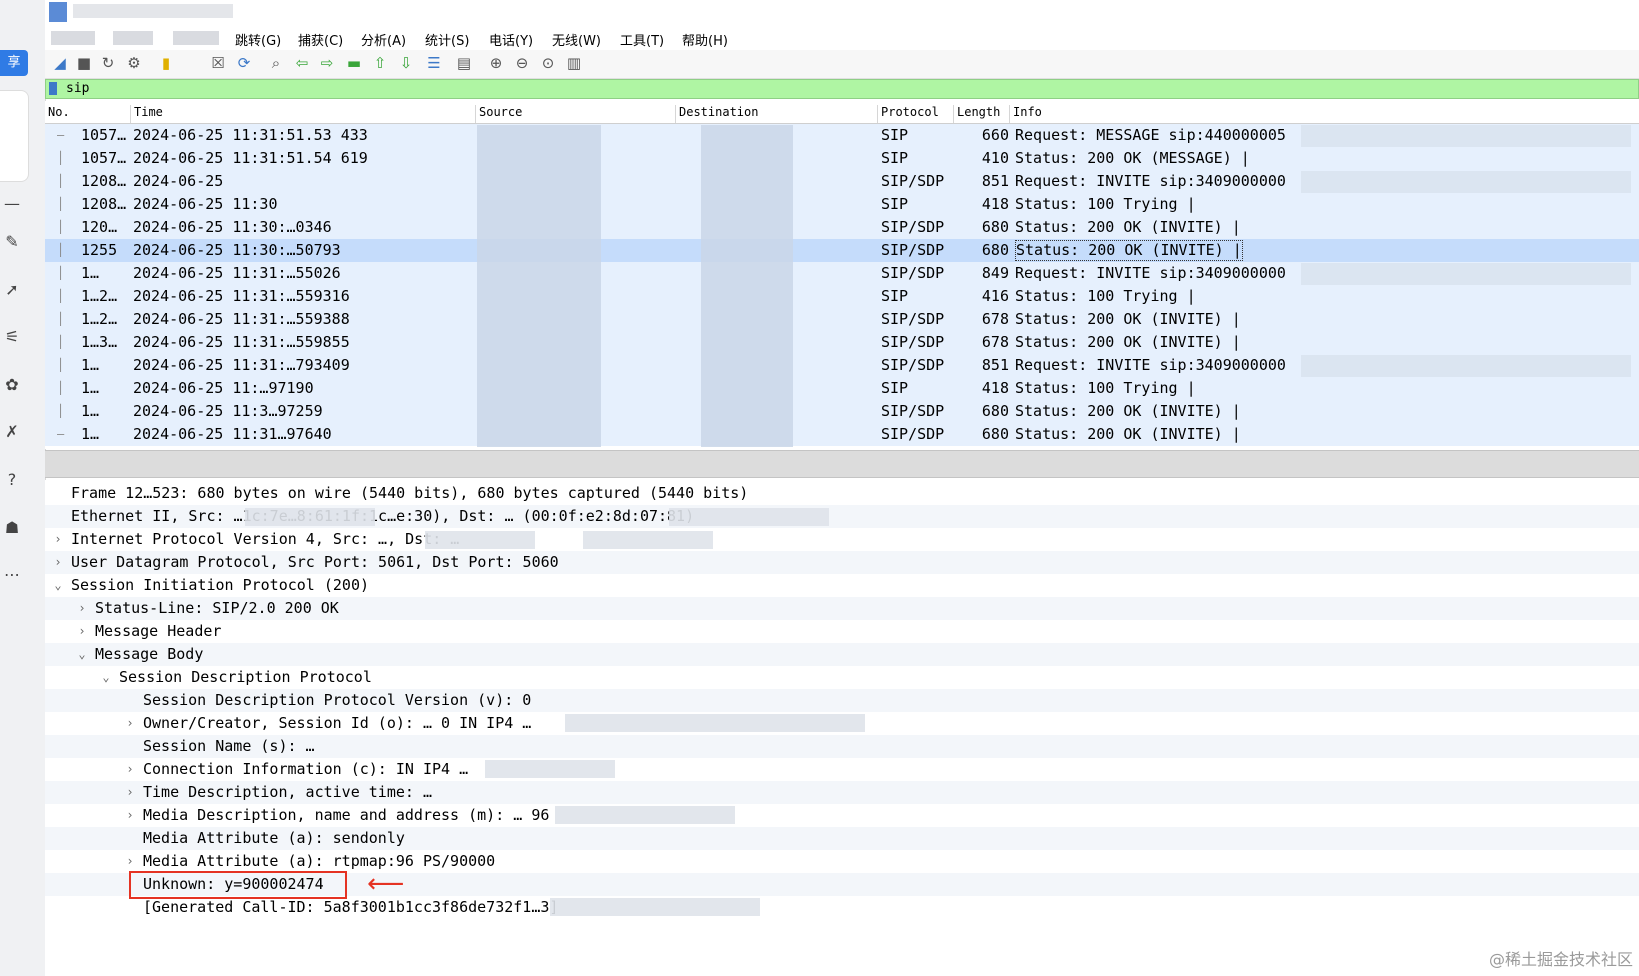 This screenshot has height=976, width=1639. Describe the element at coordinates (777, 114) in the screenshot. I see `column-header-destination: Destination` at that location.